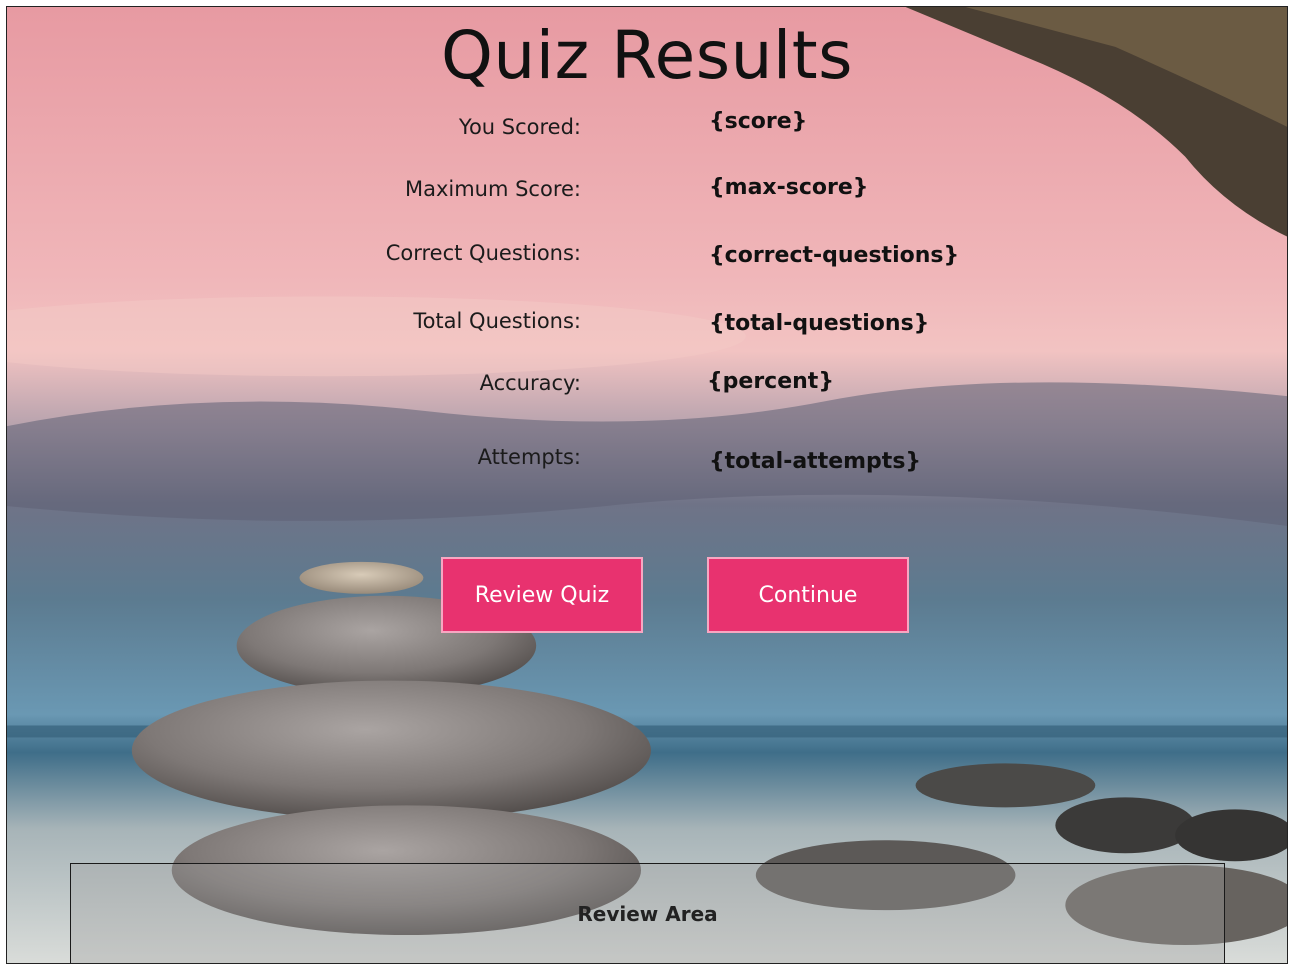  I want to click on total-questions-label: Total Questions:, so click(497, 321).